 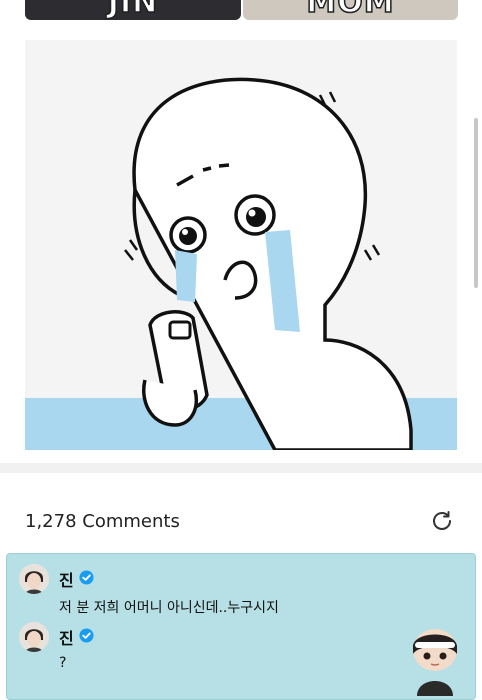 I want to click on comment-text: ?, so click(x=63, y=663).